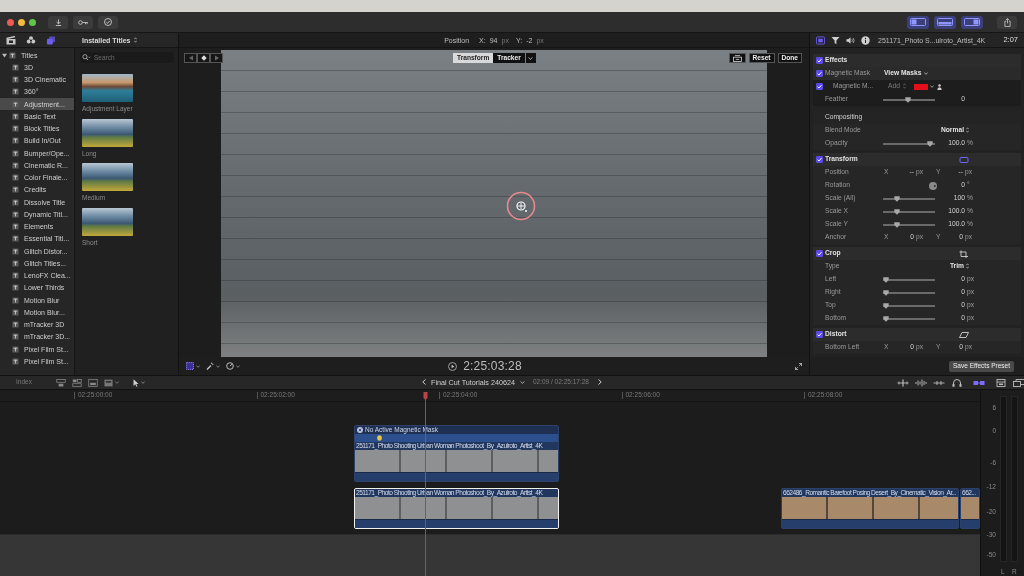  I want to click on timeline-toggle, so click(945, 22).